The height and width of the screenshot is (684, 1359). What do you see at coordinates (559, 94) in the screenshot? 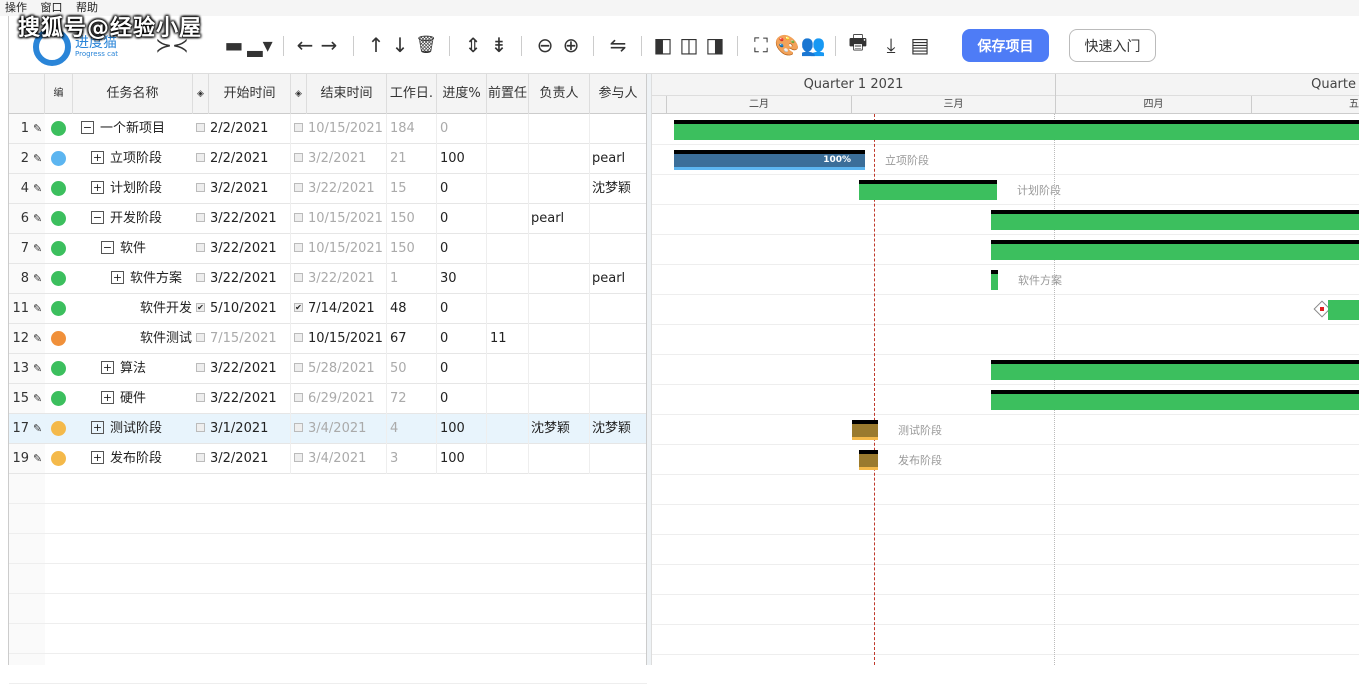
I see `header-owner: 负责人` at bounding box center [559, 94].